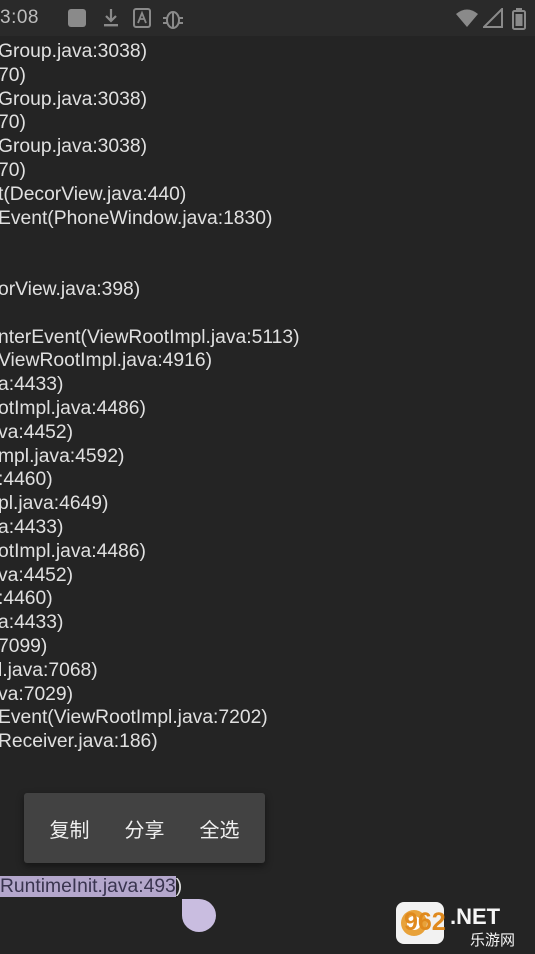 This screenshot has height=954, width=535. I want to click on watermark-logo: 962 .NET 乐游网, so click(462, 924).